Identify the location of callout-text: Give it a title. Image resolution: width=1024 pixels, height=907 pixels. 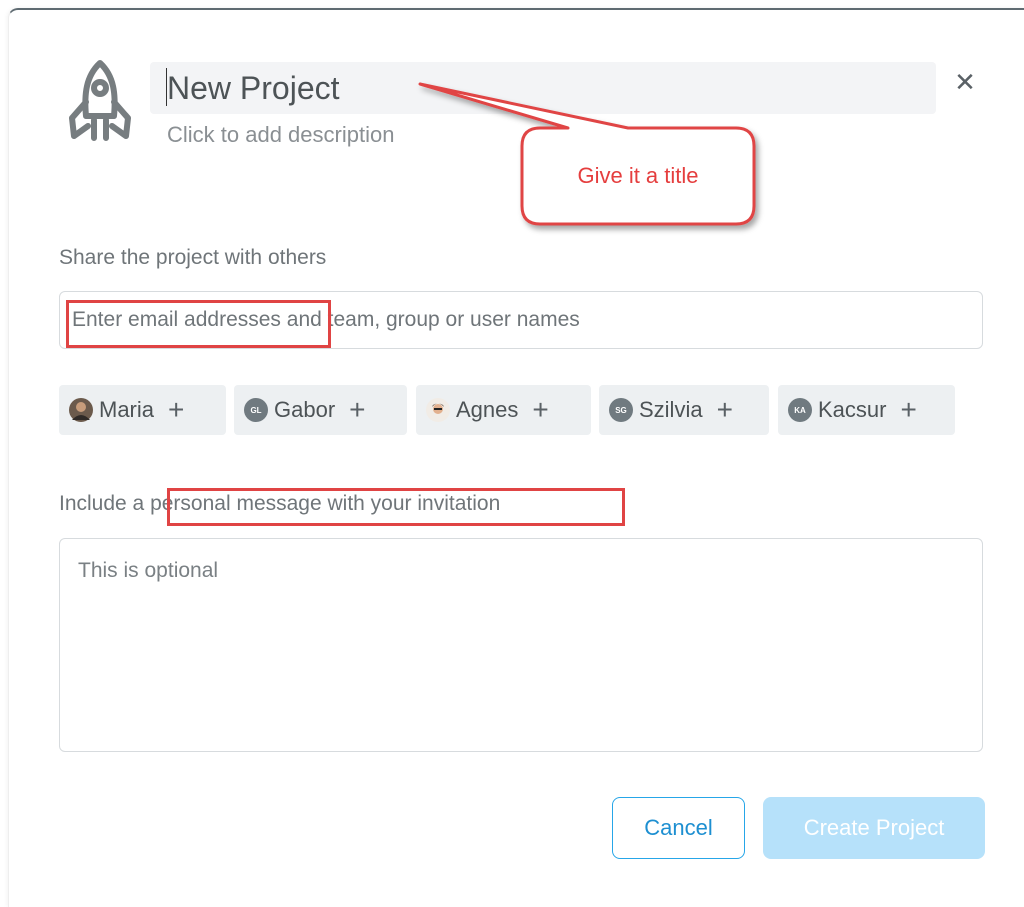
(638, 175).